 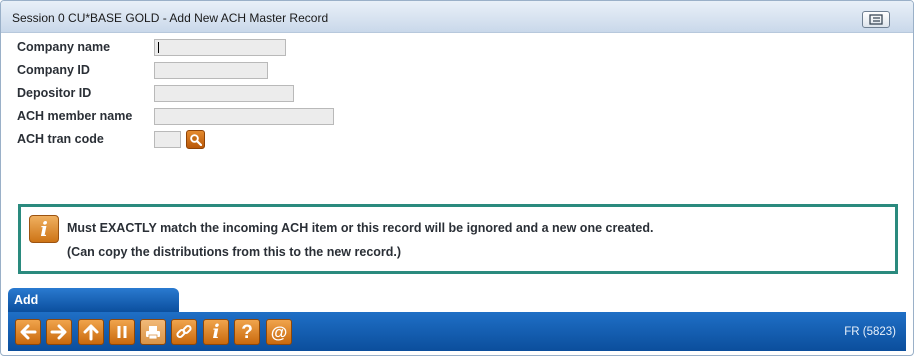 I want to click on link-button, so click(x=184, y=332).